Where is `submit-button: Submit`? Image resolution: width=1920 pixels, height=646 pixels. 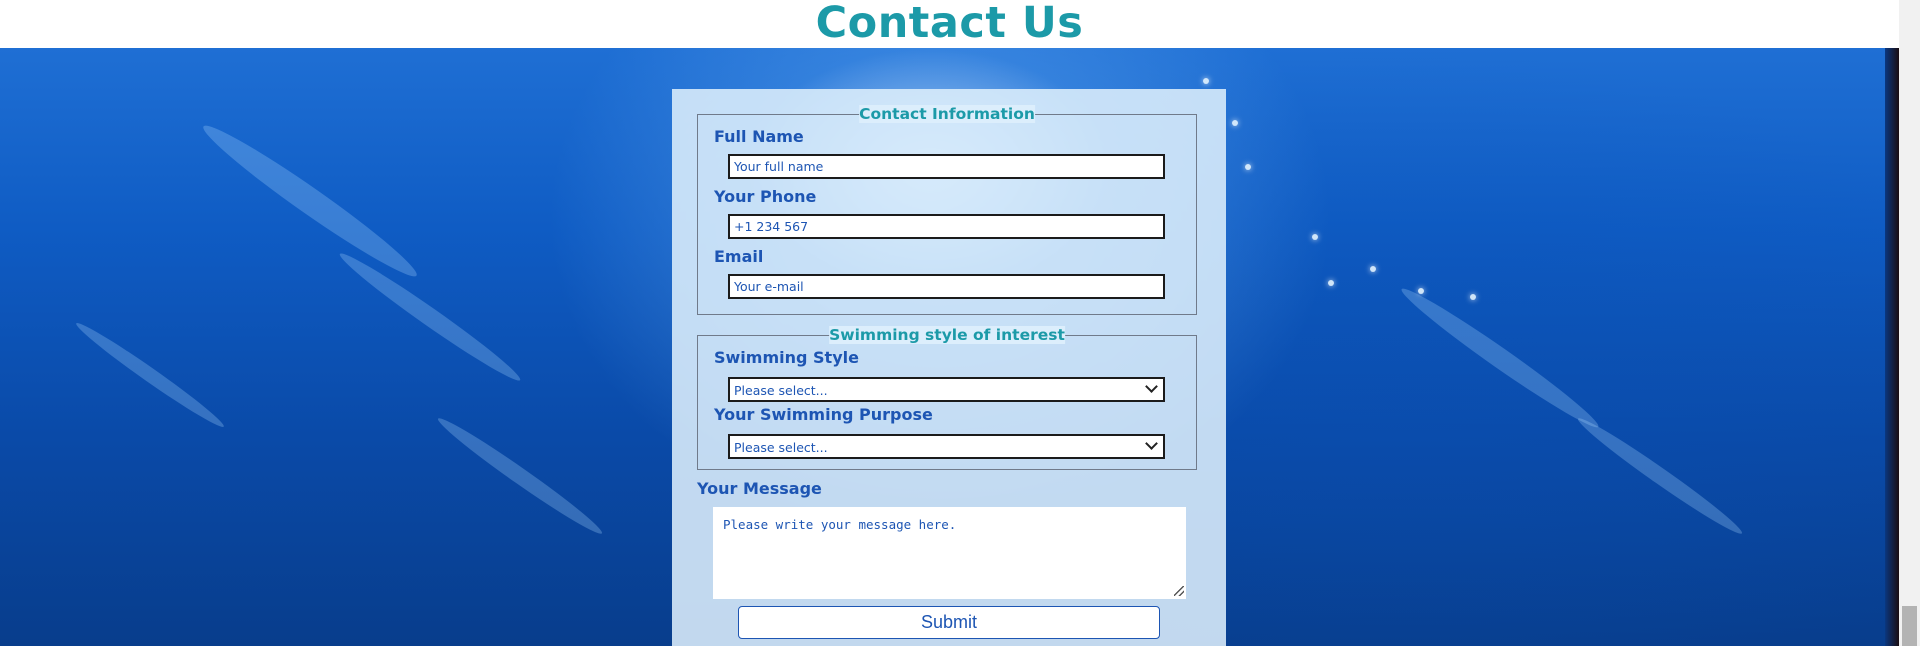
submit-button: Submit is located at coordinates (949, 622).